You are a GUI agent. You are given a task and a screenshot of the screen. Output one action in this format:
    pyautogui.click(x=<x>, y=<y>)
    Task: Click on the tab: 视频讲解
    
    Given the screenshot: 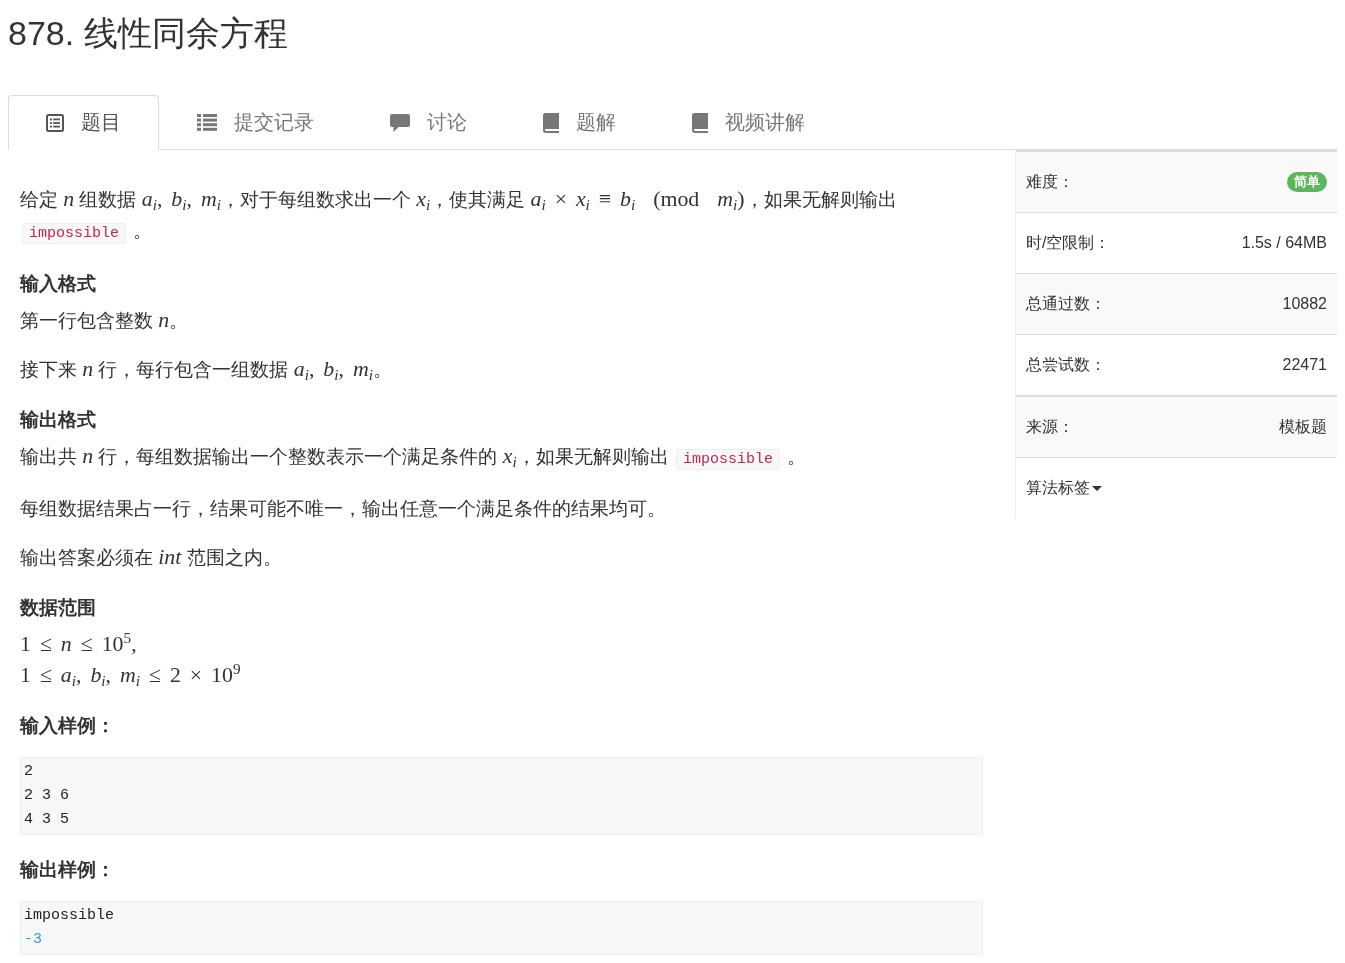 What is the action you would take?
    pyautogui.click(x=748, y=122)
    